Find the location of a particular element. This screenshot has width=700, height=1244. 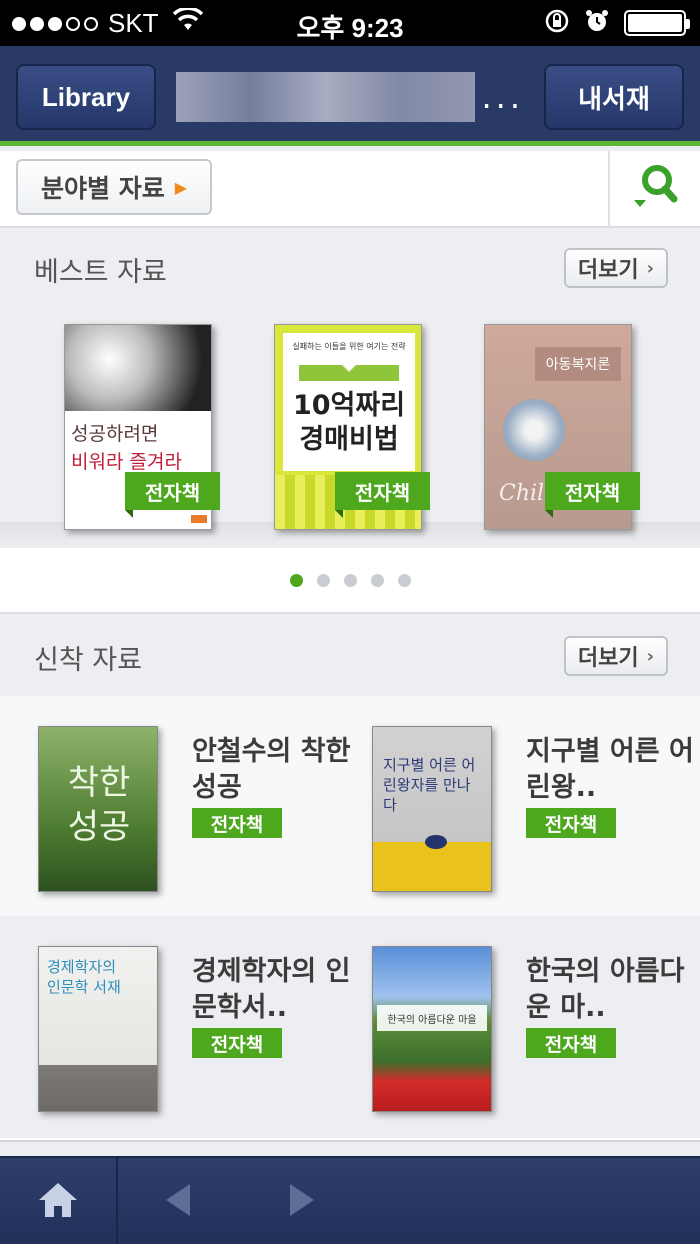

home-icon is located at coordinates (58, 1202).